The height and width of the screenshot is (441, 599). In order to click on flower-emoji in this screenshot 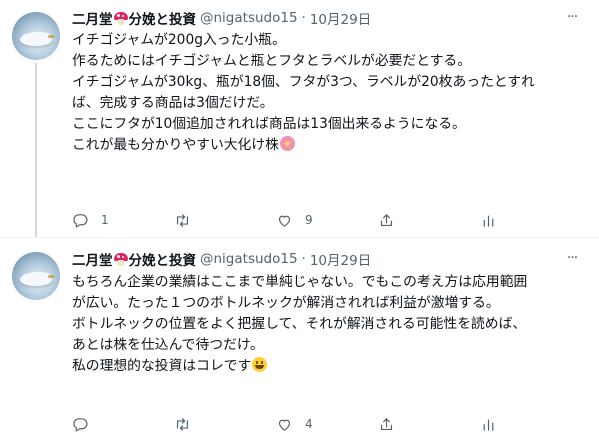, I will do `click(287, 143)`.